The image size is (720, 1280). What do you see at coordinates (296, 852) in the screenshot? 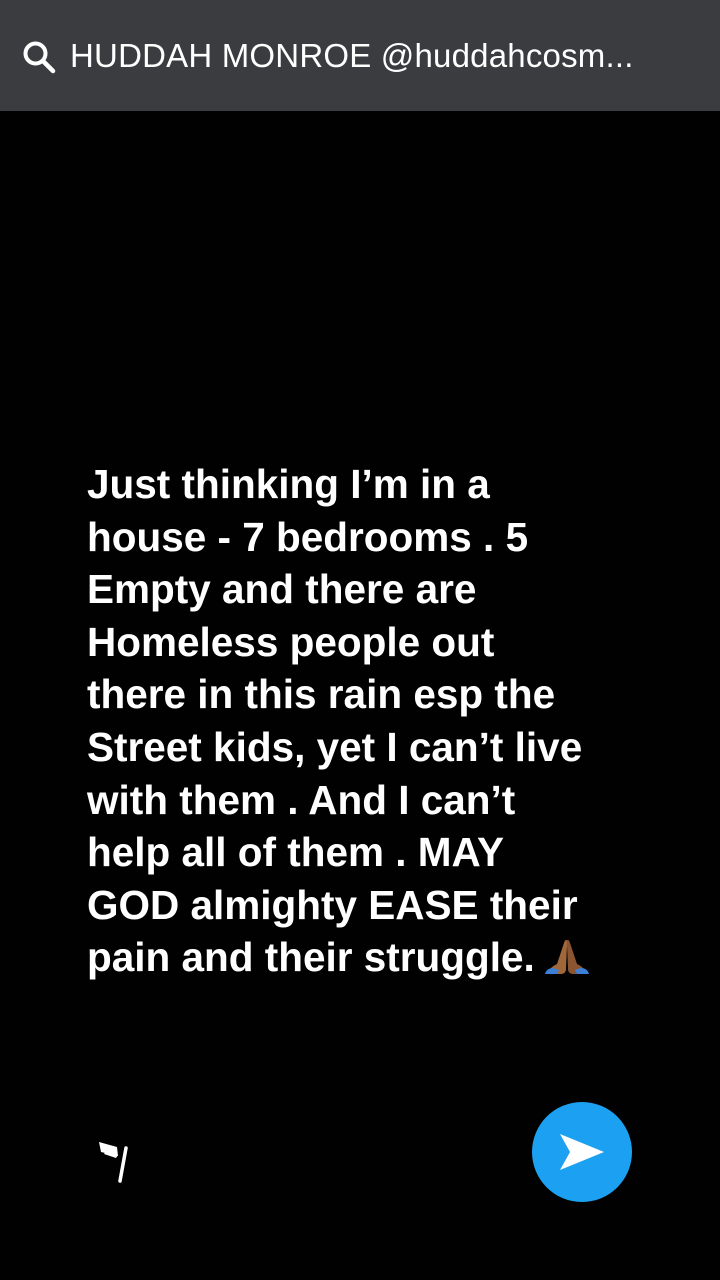
I see `caption-line: help all of them . MAY` at bounding box center [296, 852].